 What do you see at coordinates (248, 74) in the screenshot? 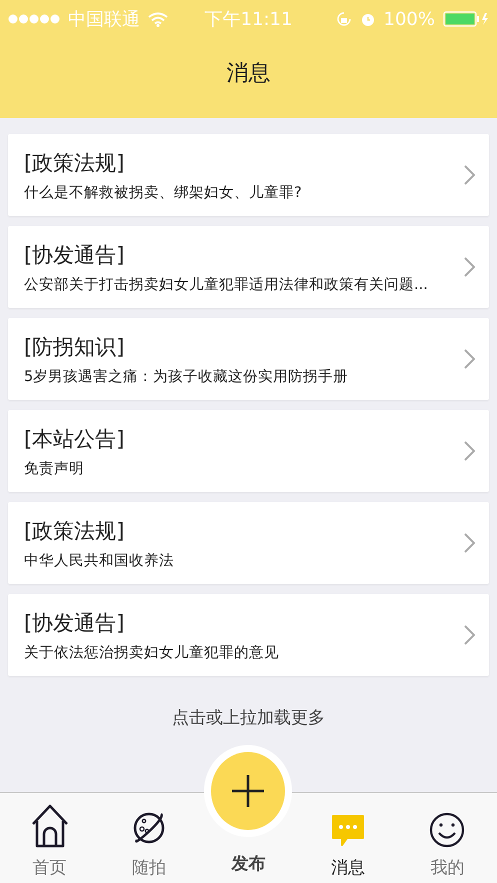
I see `page-title: 消息` at bounding box center [248, 74].